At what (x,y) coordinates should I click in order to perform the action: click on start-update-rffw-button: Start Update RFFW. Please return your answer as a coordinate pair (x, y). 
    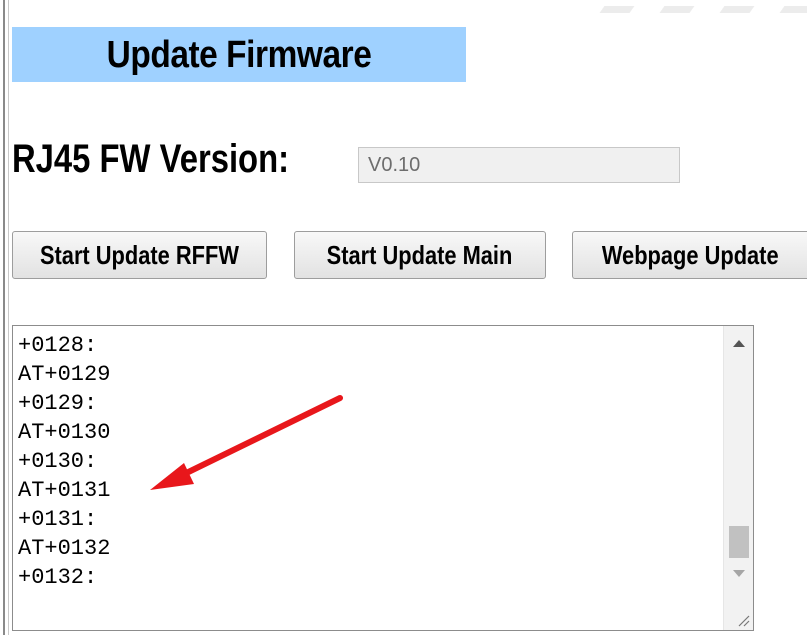
    Looking at the image, I should click on (139, 255).